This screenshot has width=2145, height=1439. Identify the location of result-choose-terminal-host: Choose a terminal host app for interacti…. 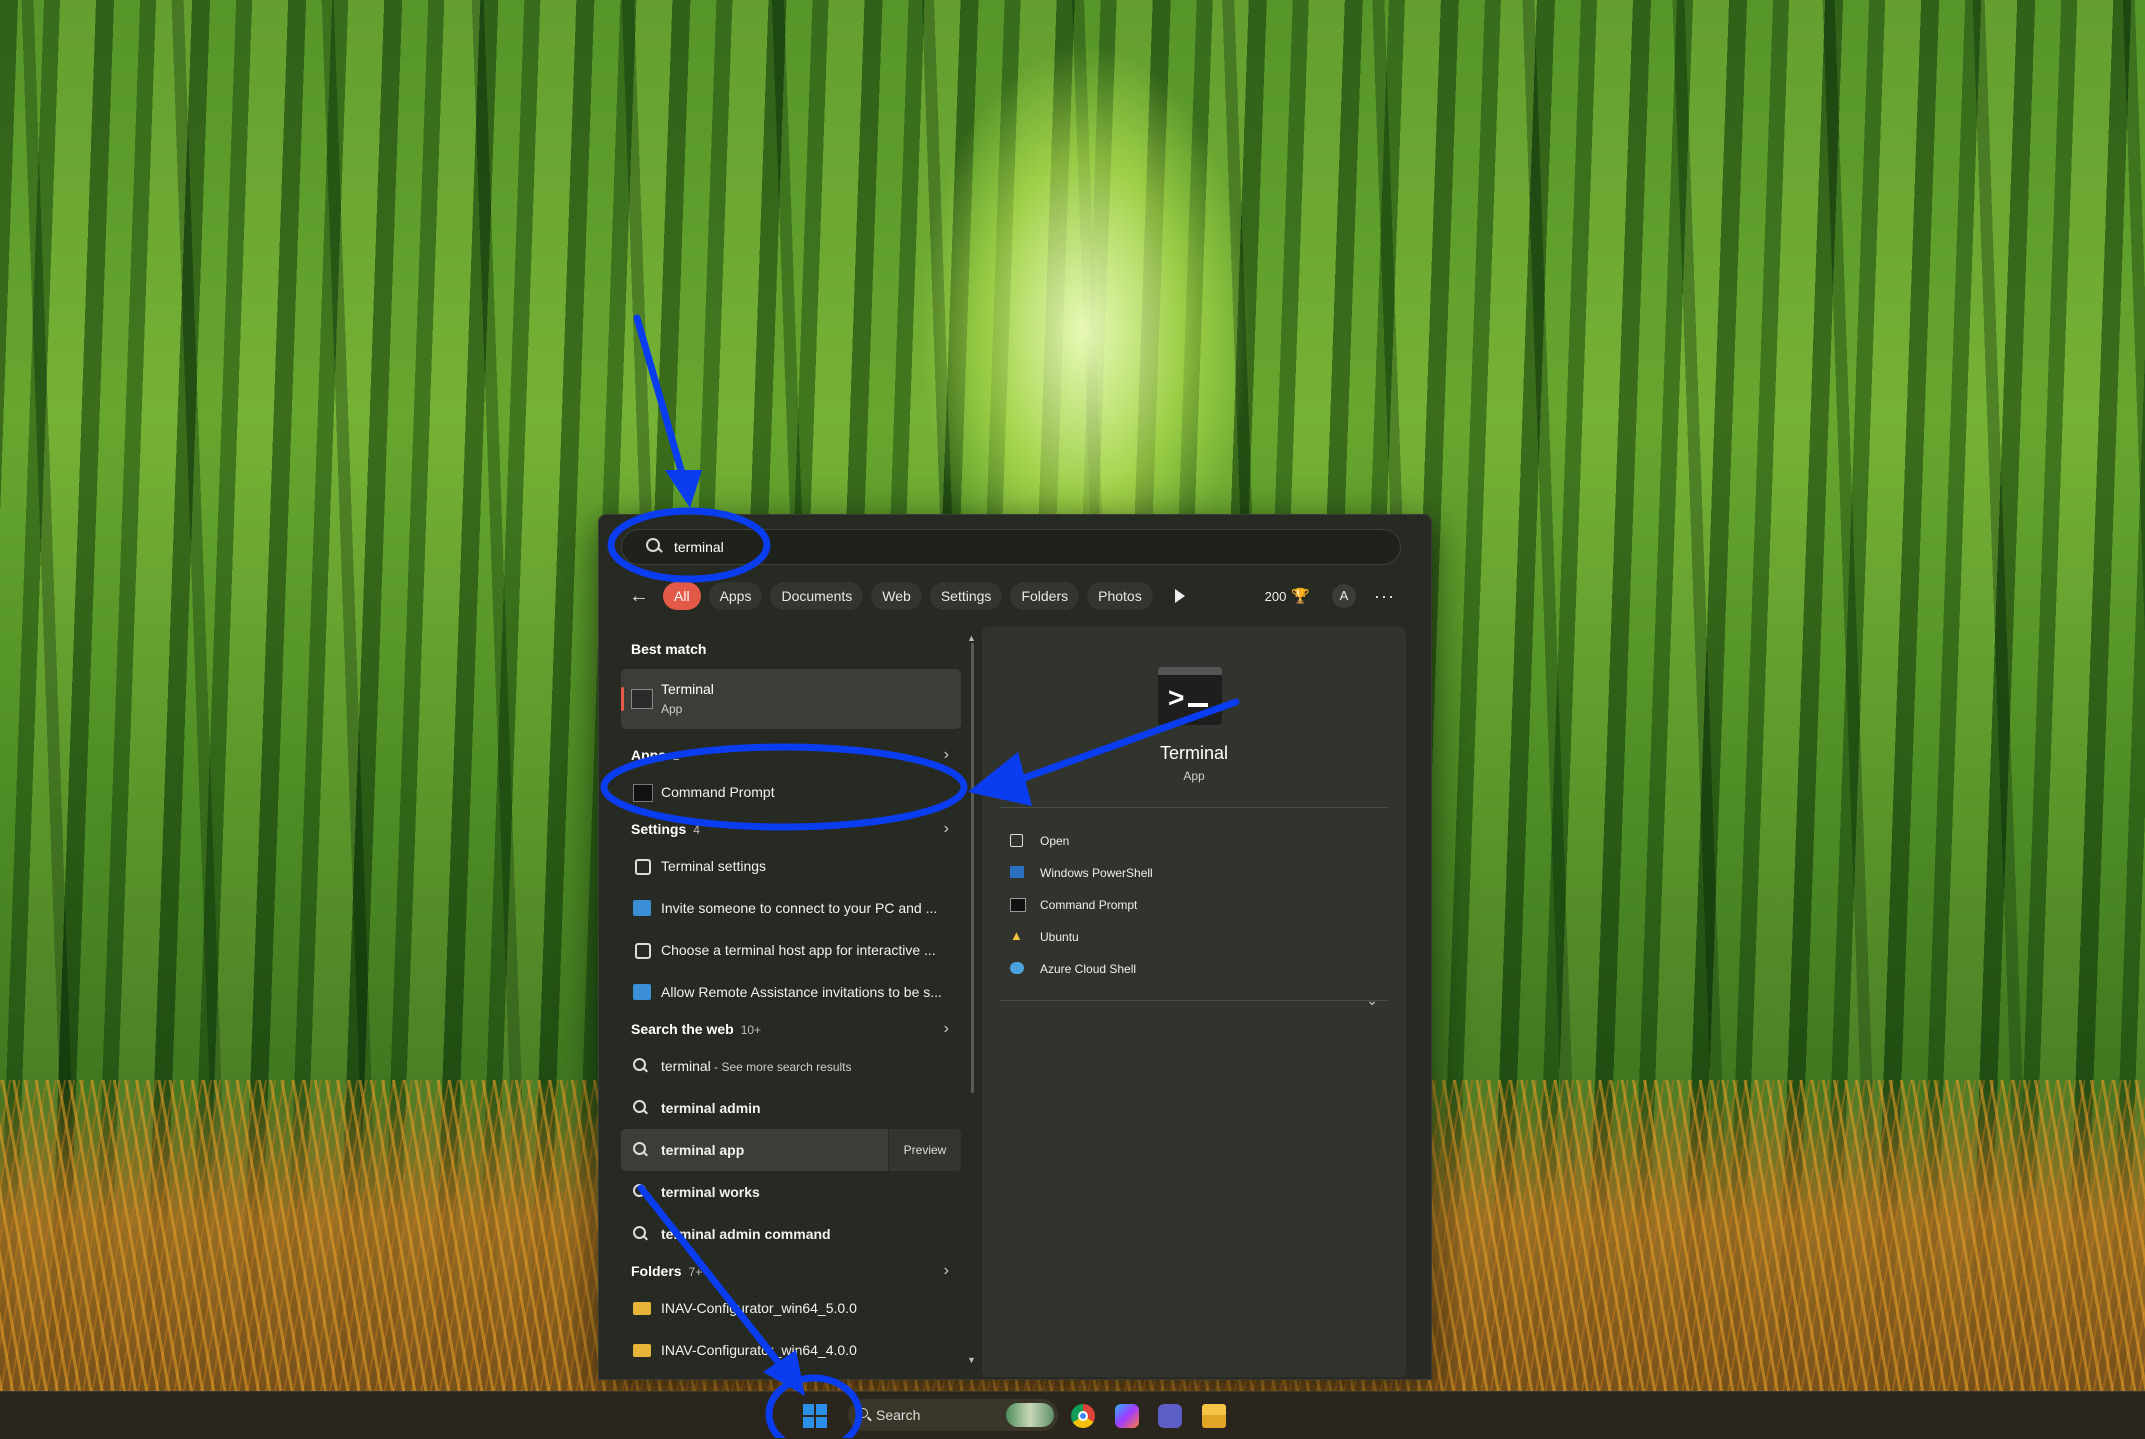
(791, 950).